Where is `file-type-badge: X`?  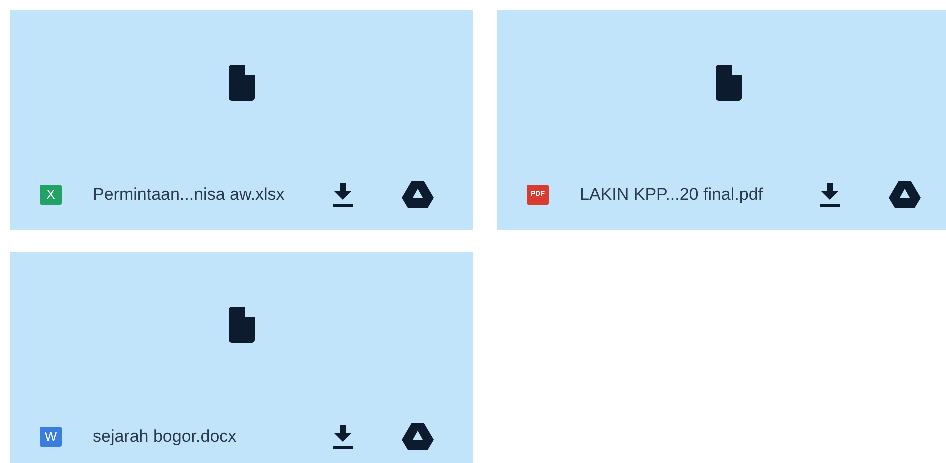
file-type-badge: X is located at coordinates (51, 195).